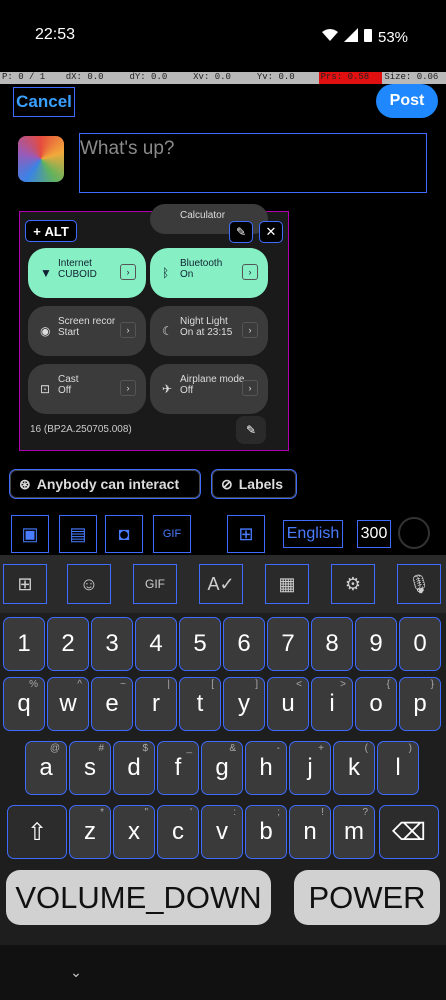 The width and height of the screenshot is (446, 1000). I want to click on microphone-icon: 🎙, so click(419, 584).